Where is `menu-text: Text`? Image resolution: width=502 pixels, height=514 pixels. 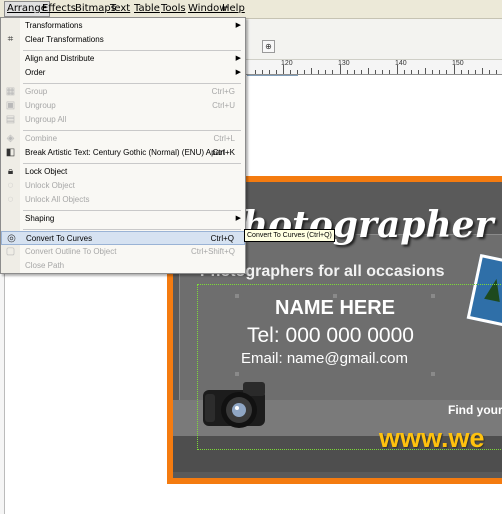 menu-text: Text is located at coordinates (120, 9).